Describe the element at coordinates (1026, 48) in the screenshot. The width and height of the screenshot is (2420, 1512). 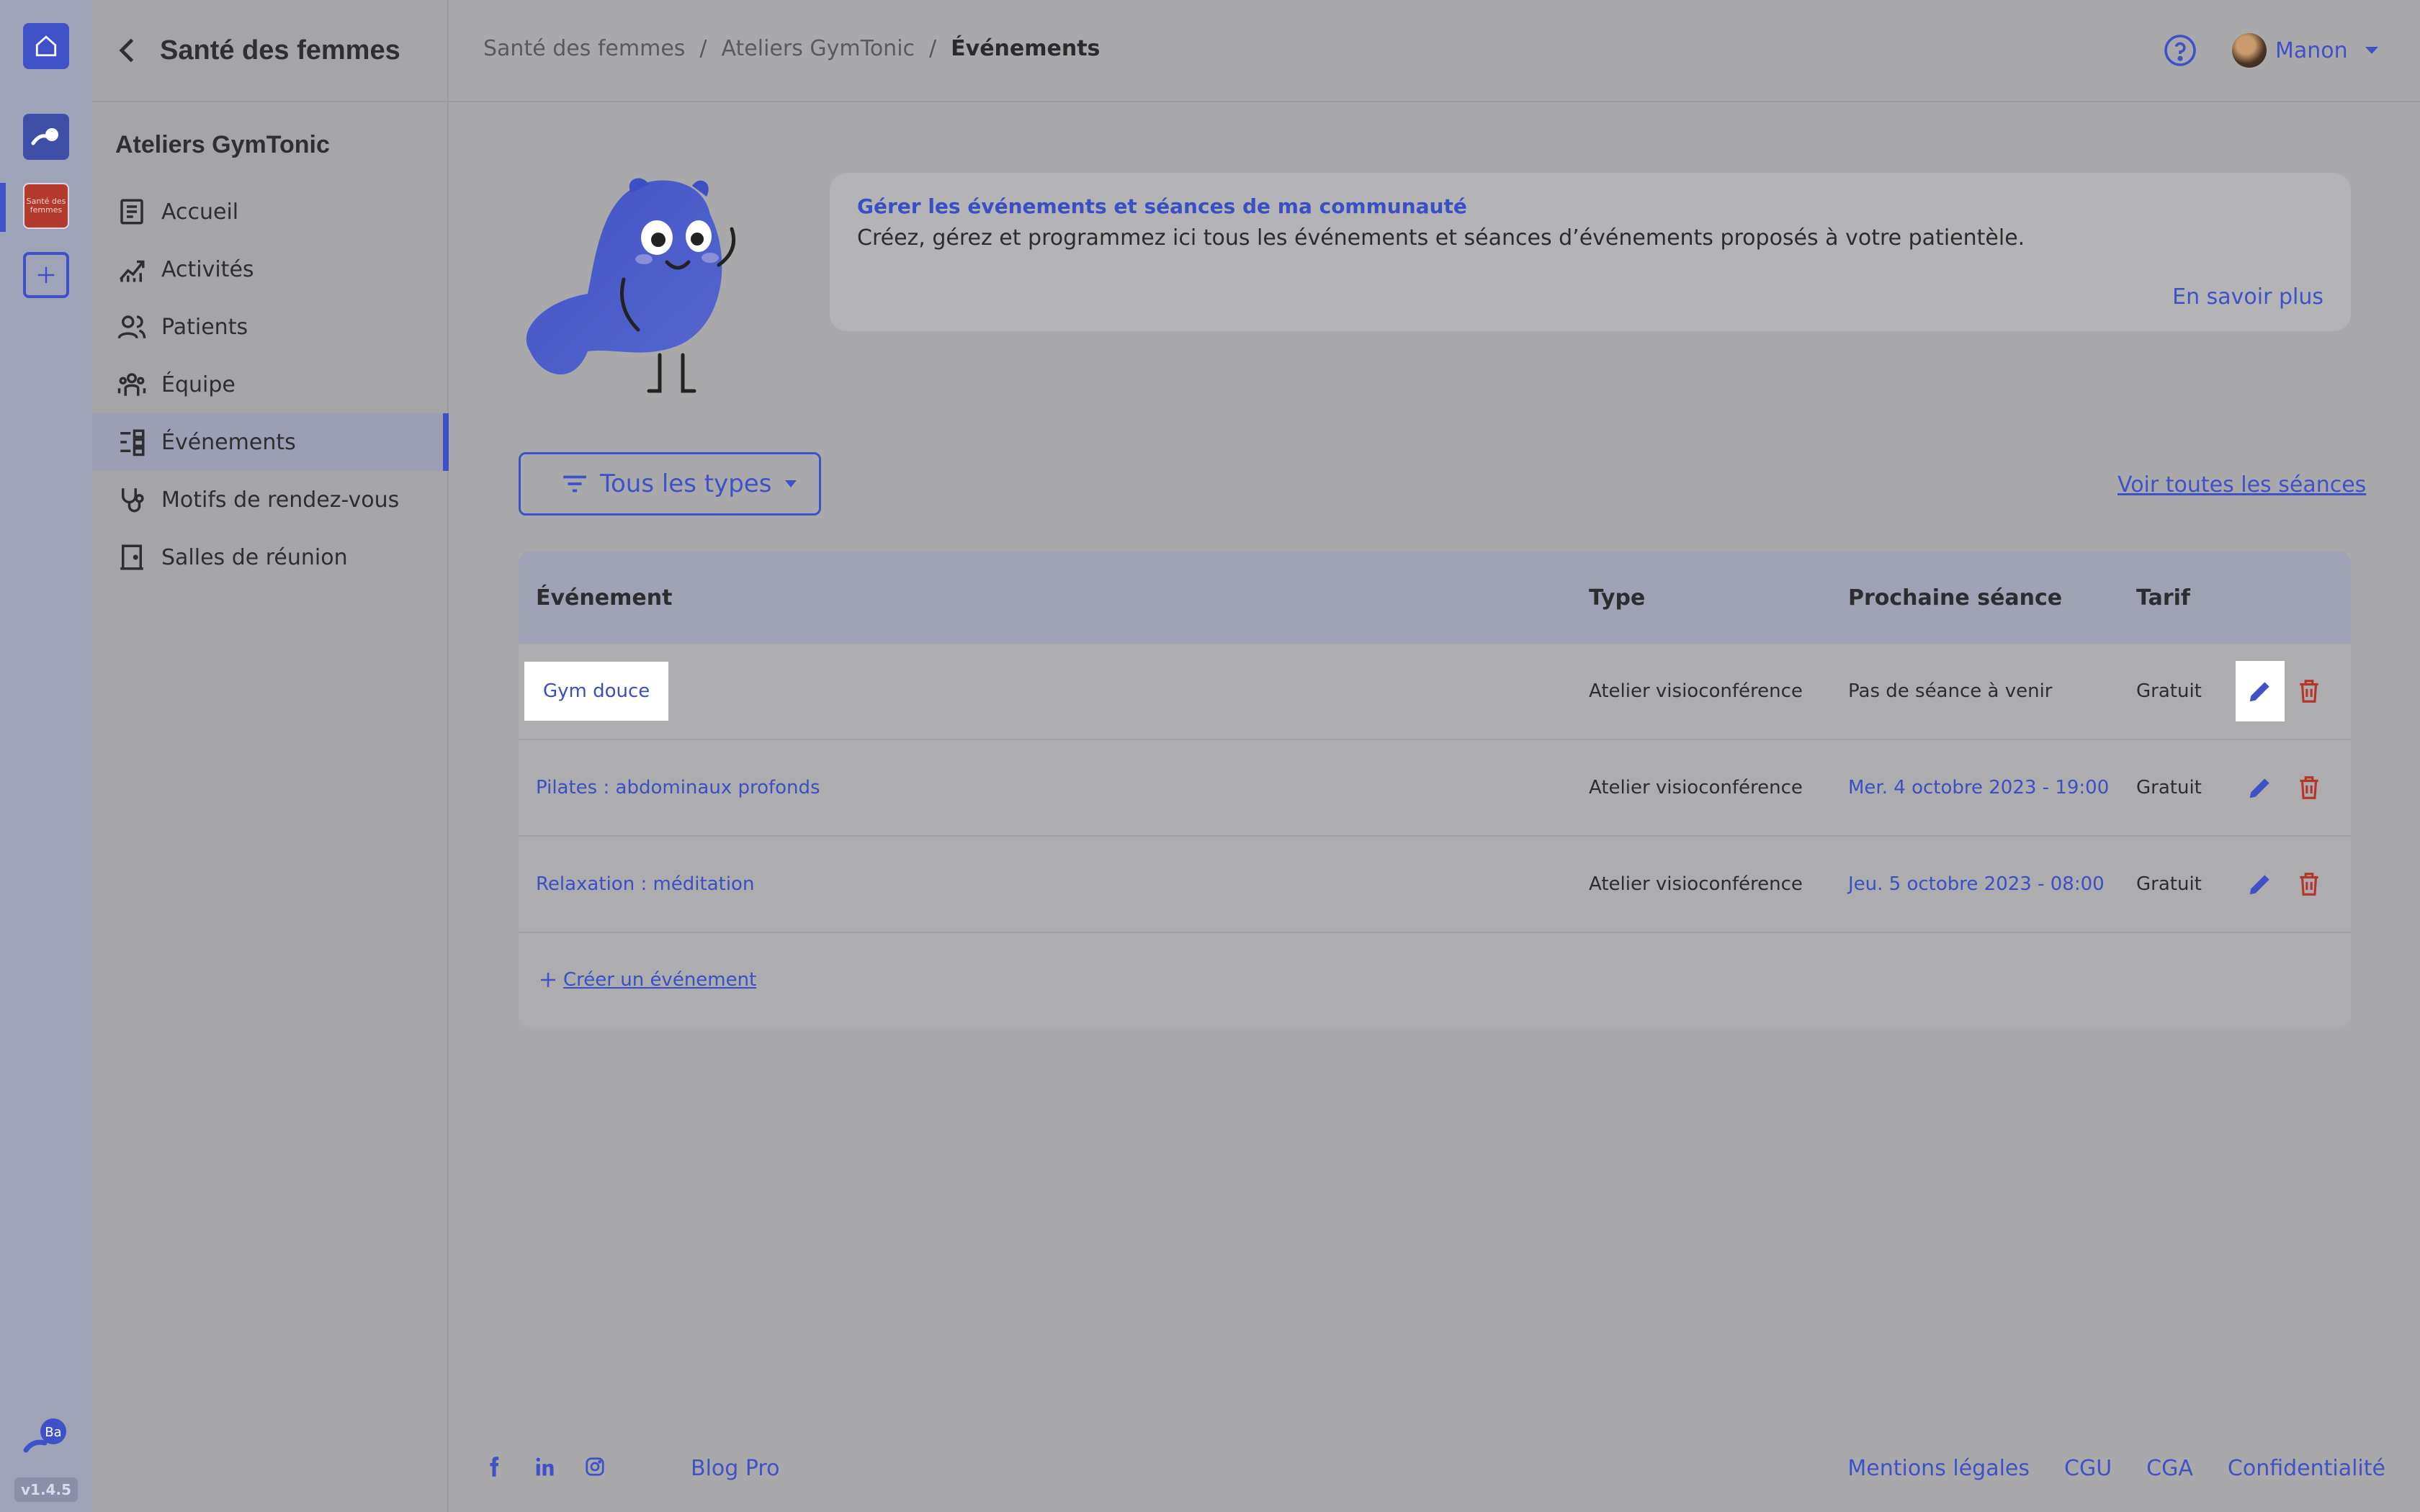
I see `breadcrumb-item-current: Événements` at that location.